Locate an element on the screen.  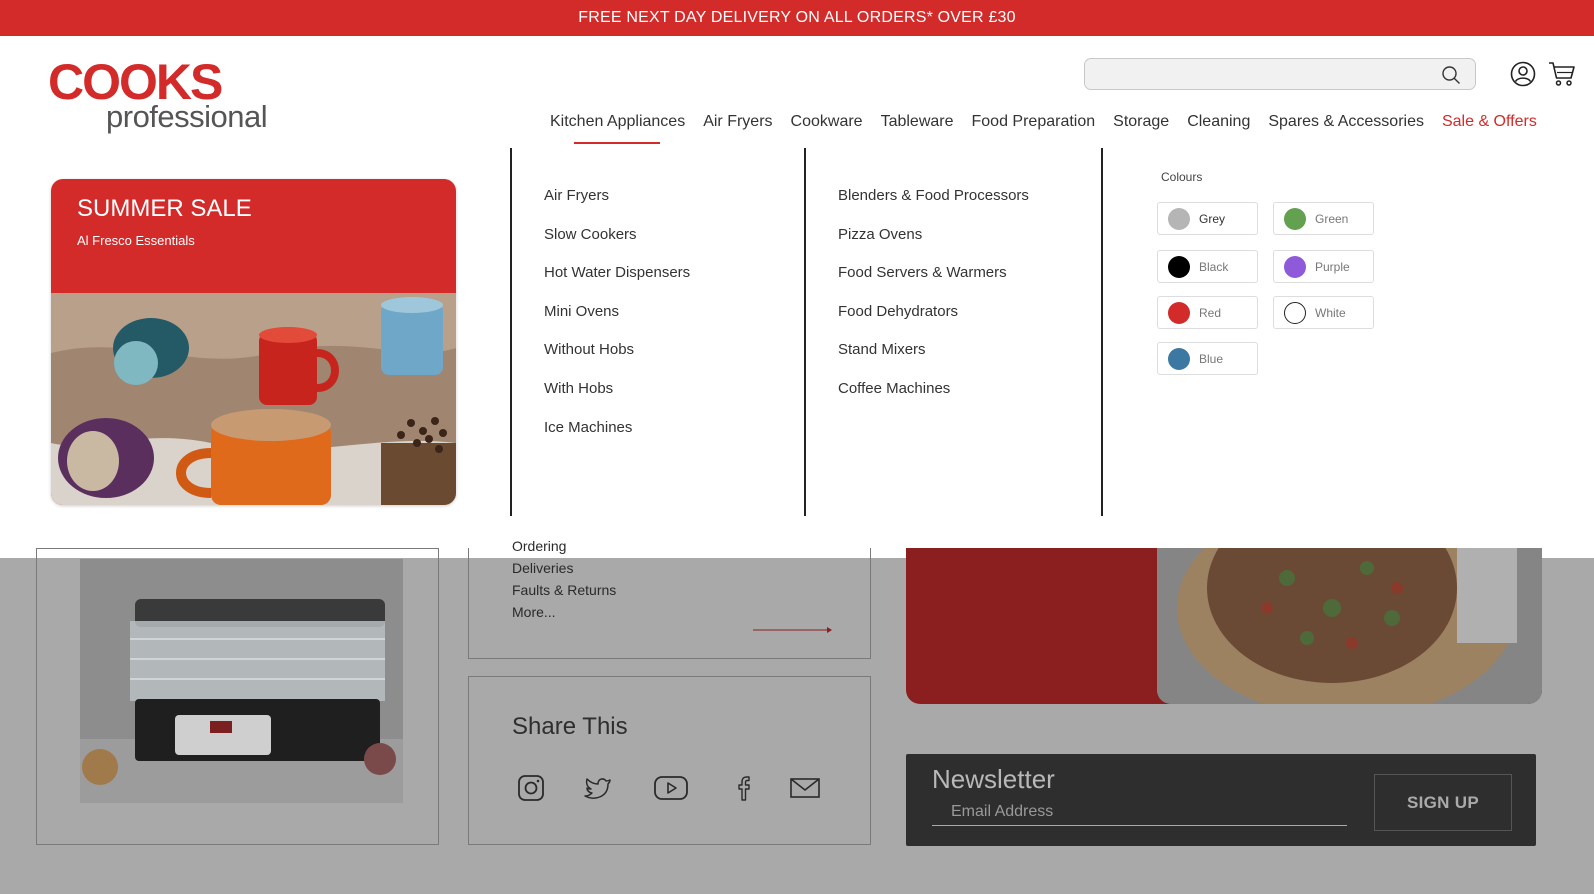
colour-swatch-purple: Purple is located at coordinates (1323, 266).